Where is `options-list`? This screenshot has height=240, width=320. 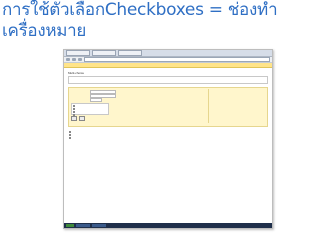
options-list is located at coordinates (90, 109).